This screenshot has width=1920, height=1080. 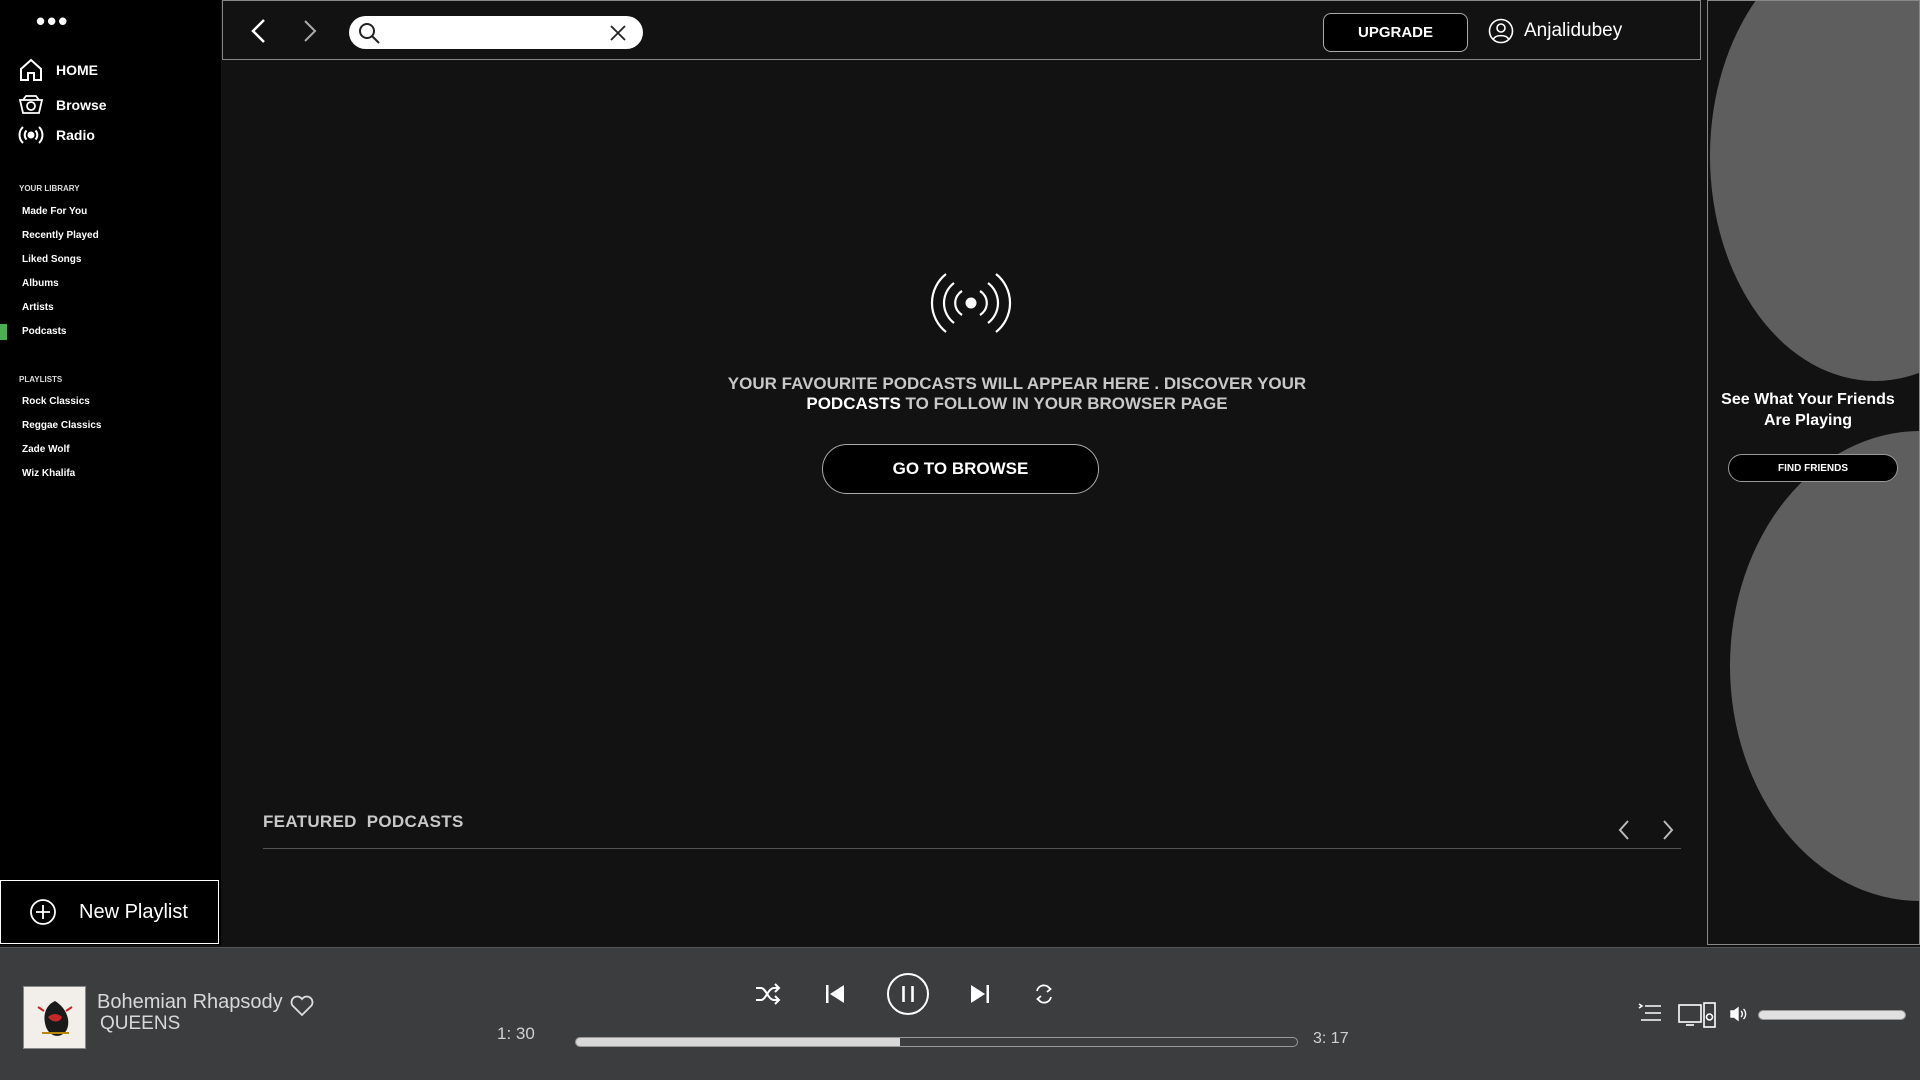 What do you see at coordinates (62, 425) in the screenshot?
I see `playlist-item-reggae-classics: Reggae Classics` at bounding box center [62, 425].